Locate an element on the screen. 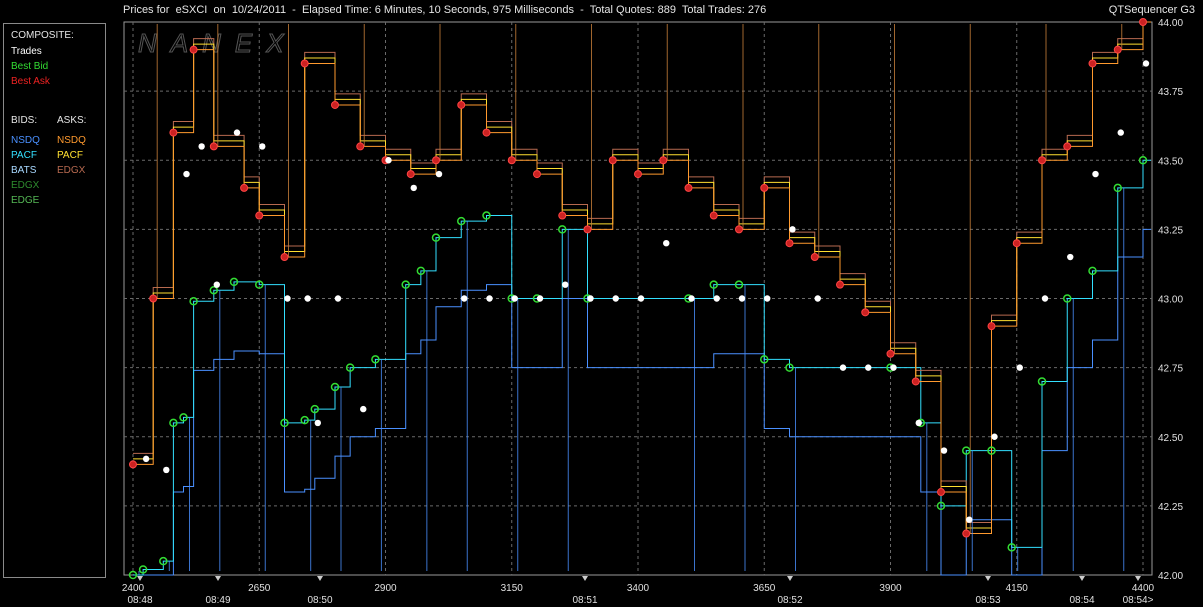  y-tick-label: 42.00 is located at coordinates (1170, 576).